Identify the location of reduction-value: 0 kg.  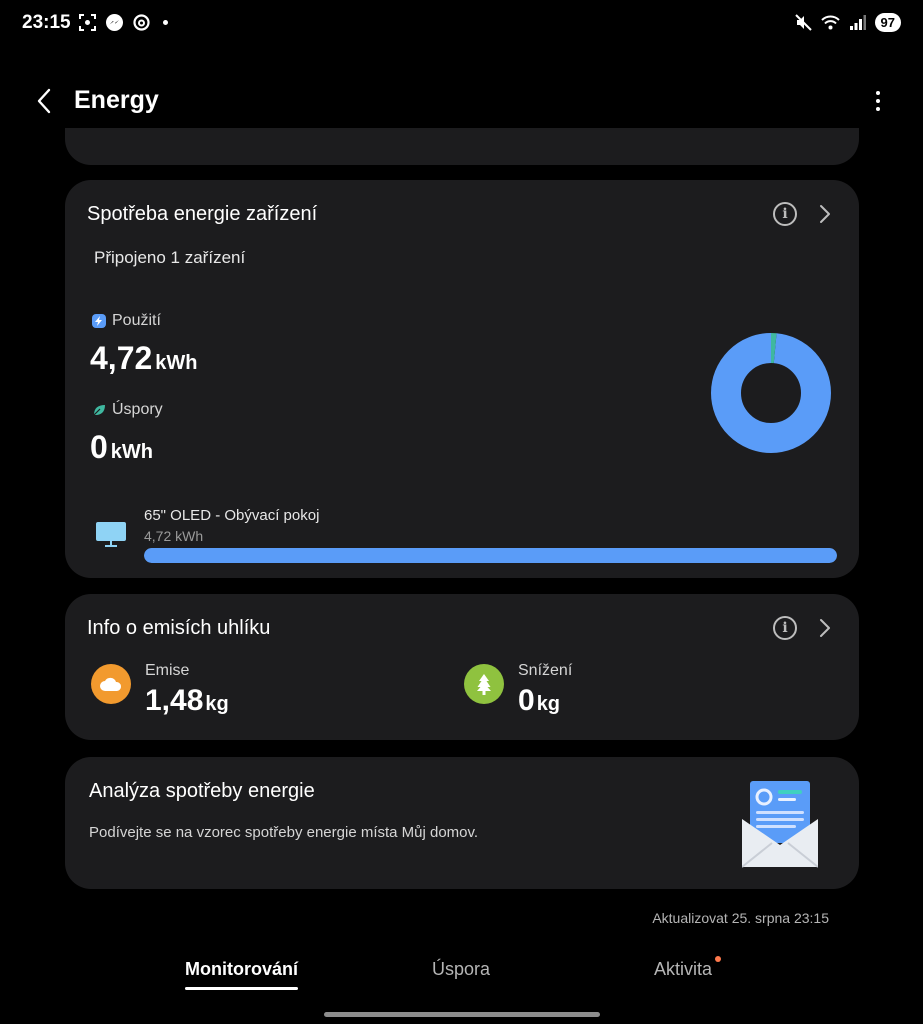
(539, 701).